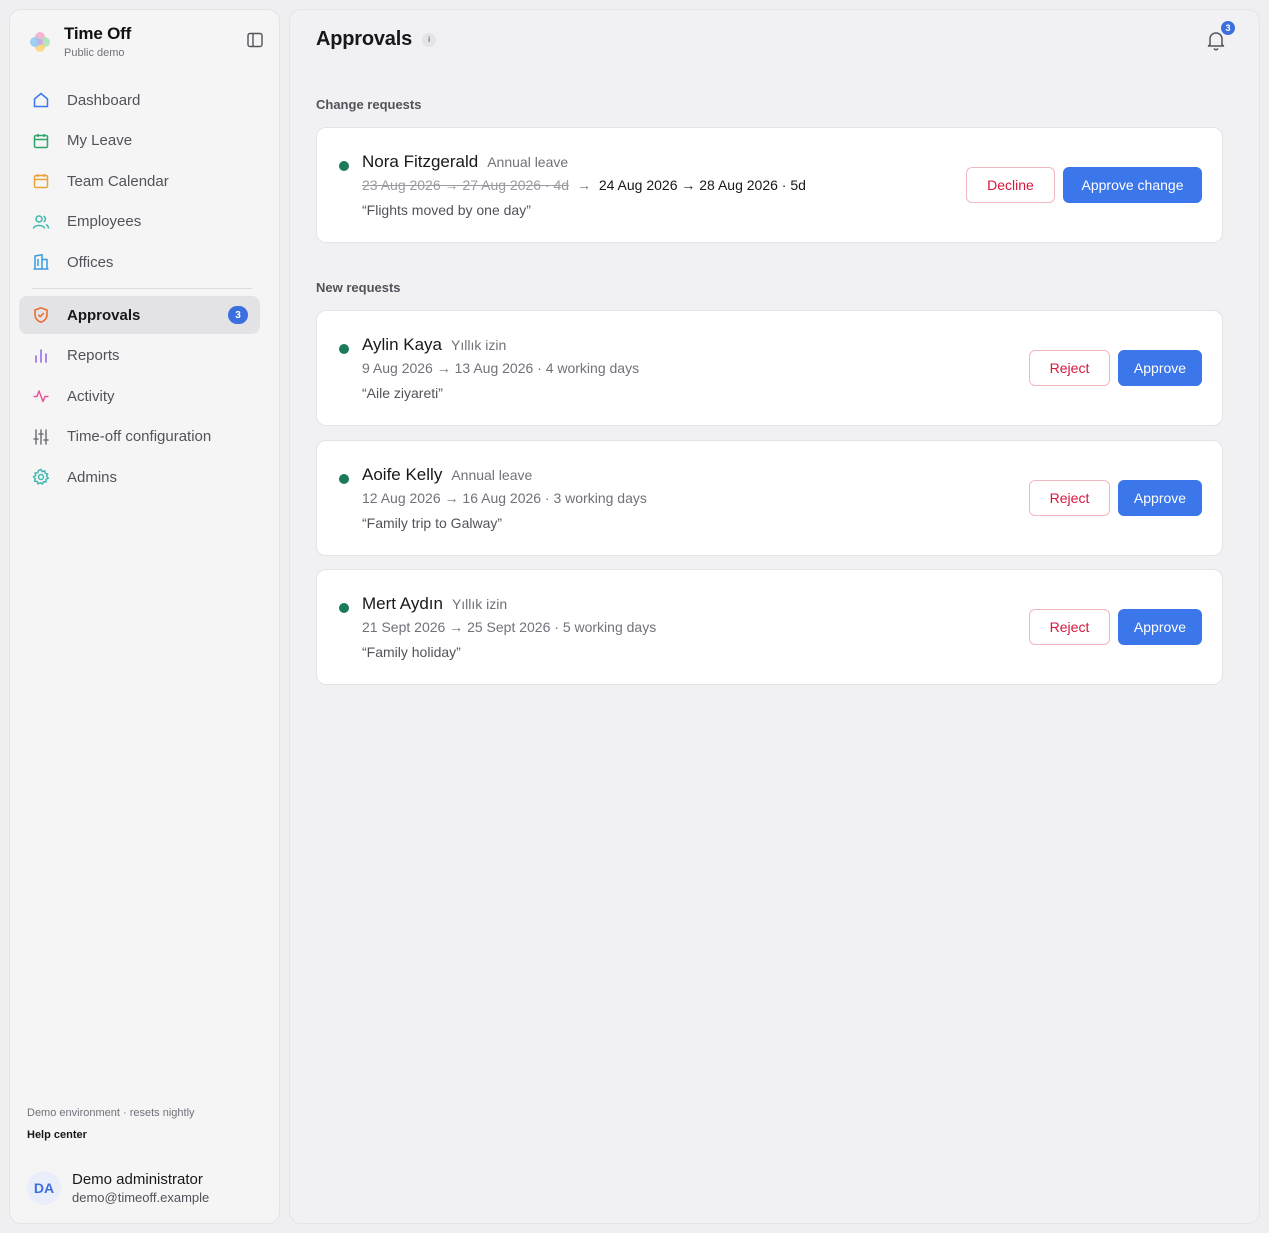 This screenshot has width=1269, height=1233. Describe the element at coordinates (111, 1113) in the screenshot. I see `demo-note: Demo environment · resets nightly` at that location.